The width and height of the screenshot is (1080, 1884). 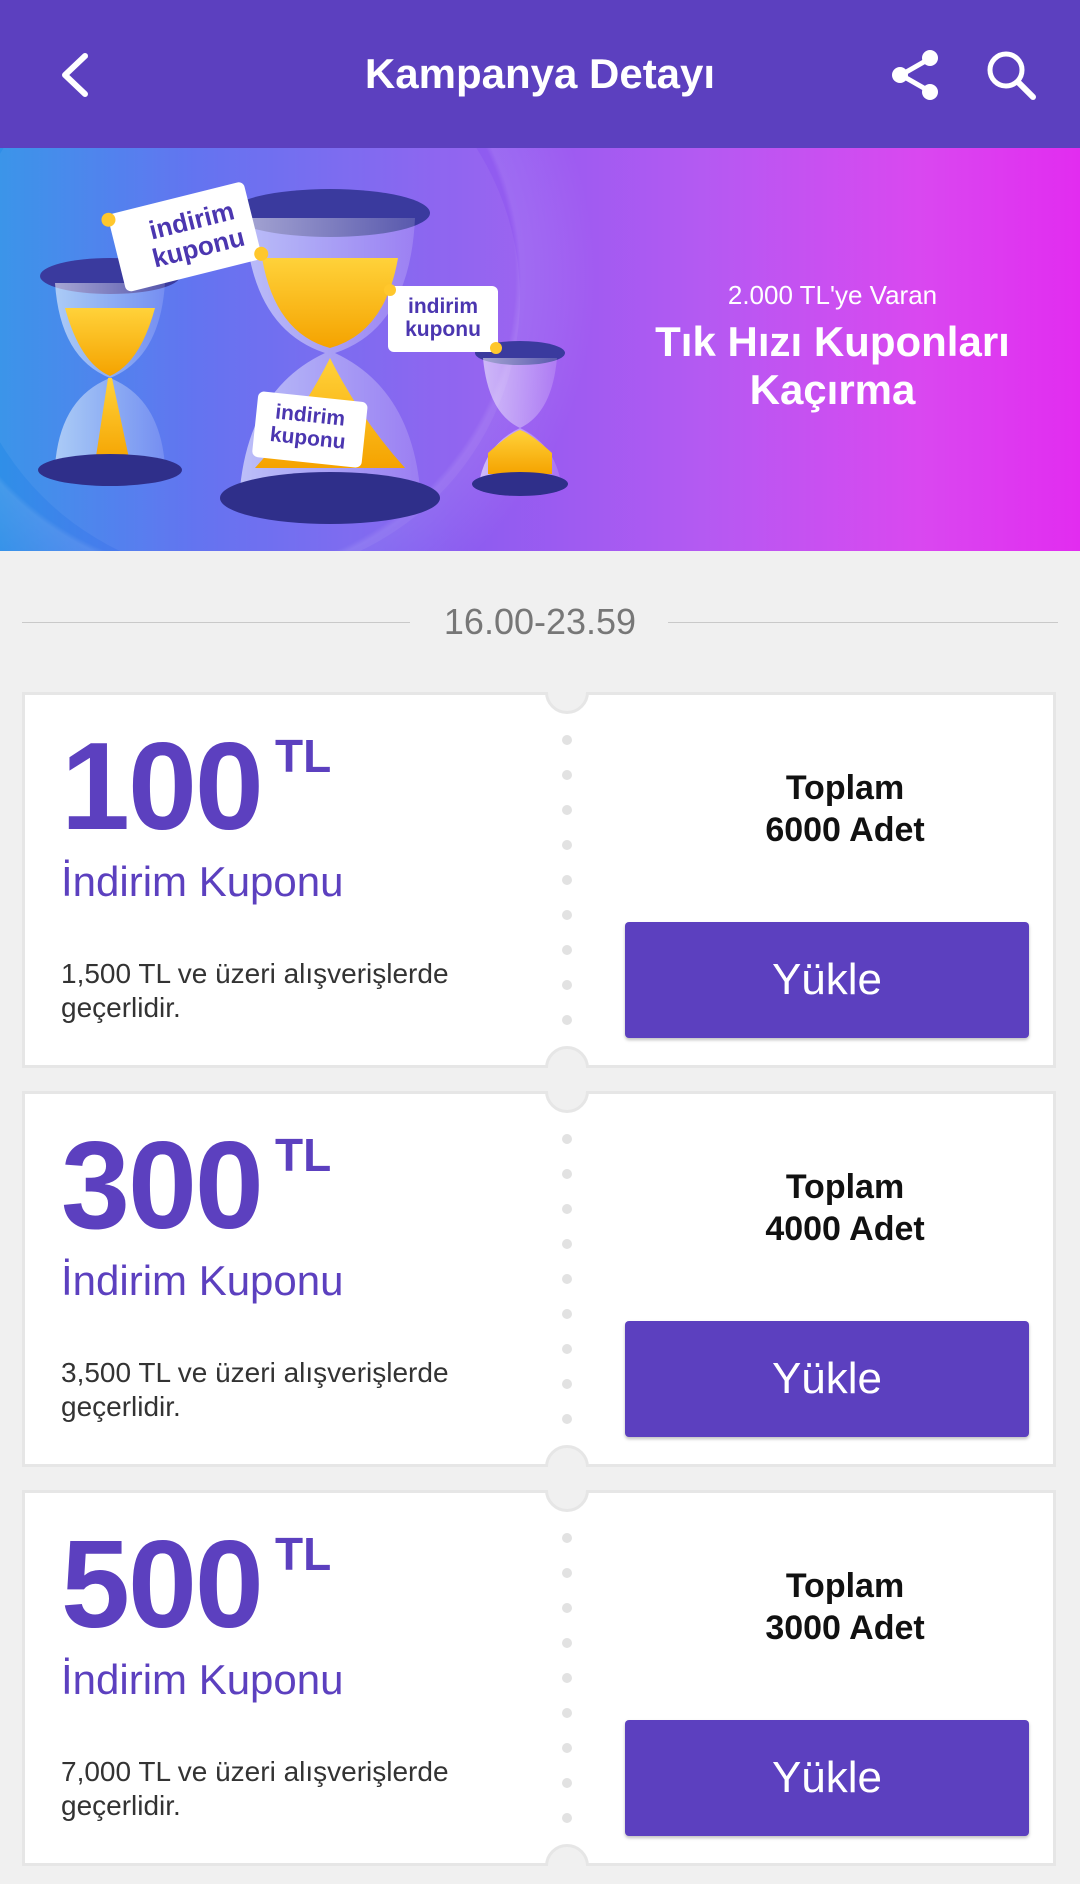 What do you see at coordinates (845, 1208) in the screenshot?
I see `coupon-total: Toplam 4000 Adet` at bounding box center [845, 1208].